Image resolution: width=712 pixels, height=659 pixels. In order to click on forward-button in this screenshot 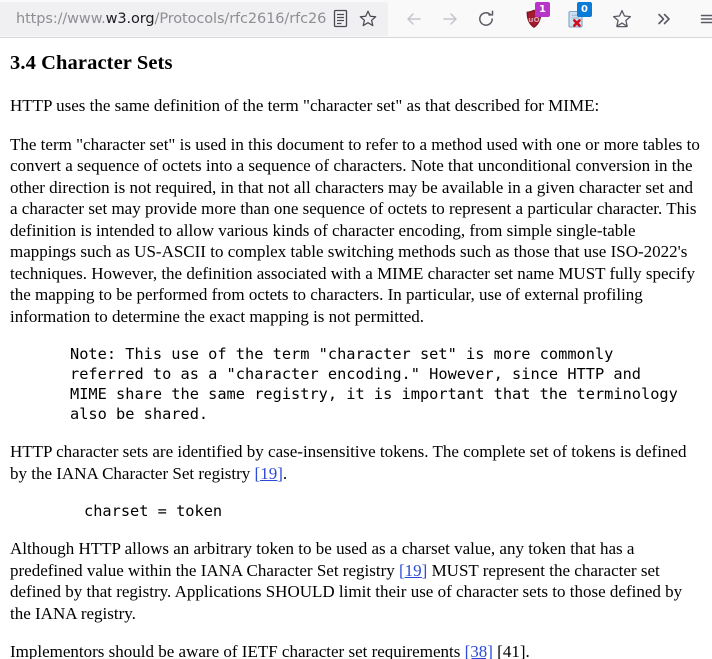, I will do `click(450, 19)`.